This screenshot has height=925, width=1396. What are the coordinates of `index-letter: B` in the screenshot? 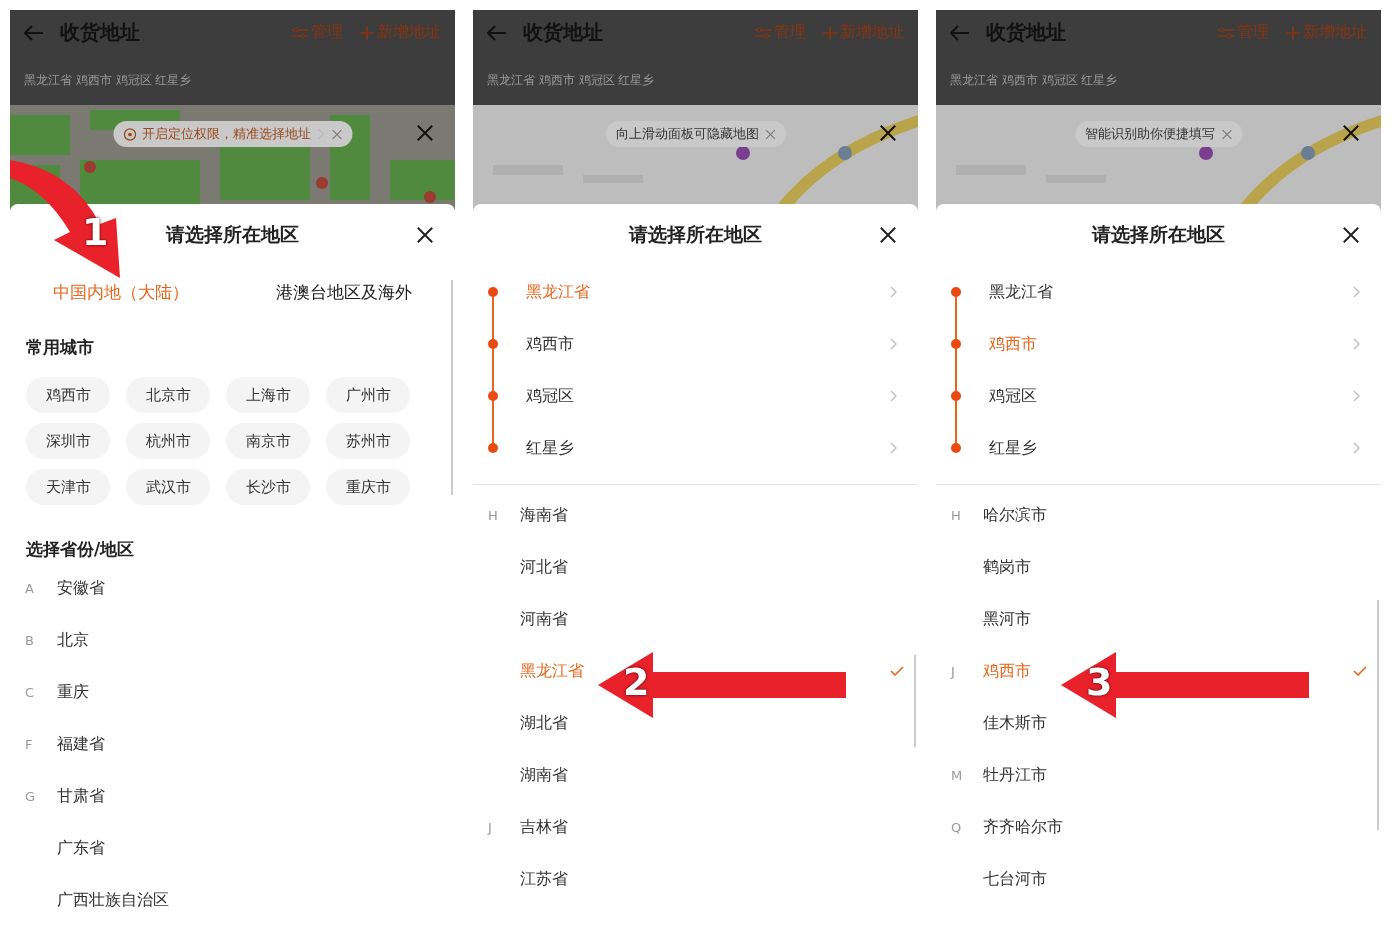 It's located at (29, 640).